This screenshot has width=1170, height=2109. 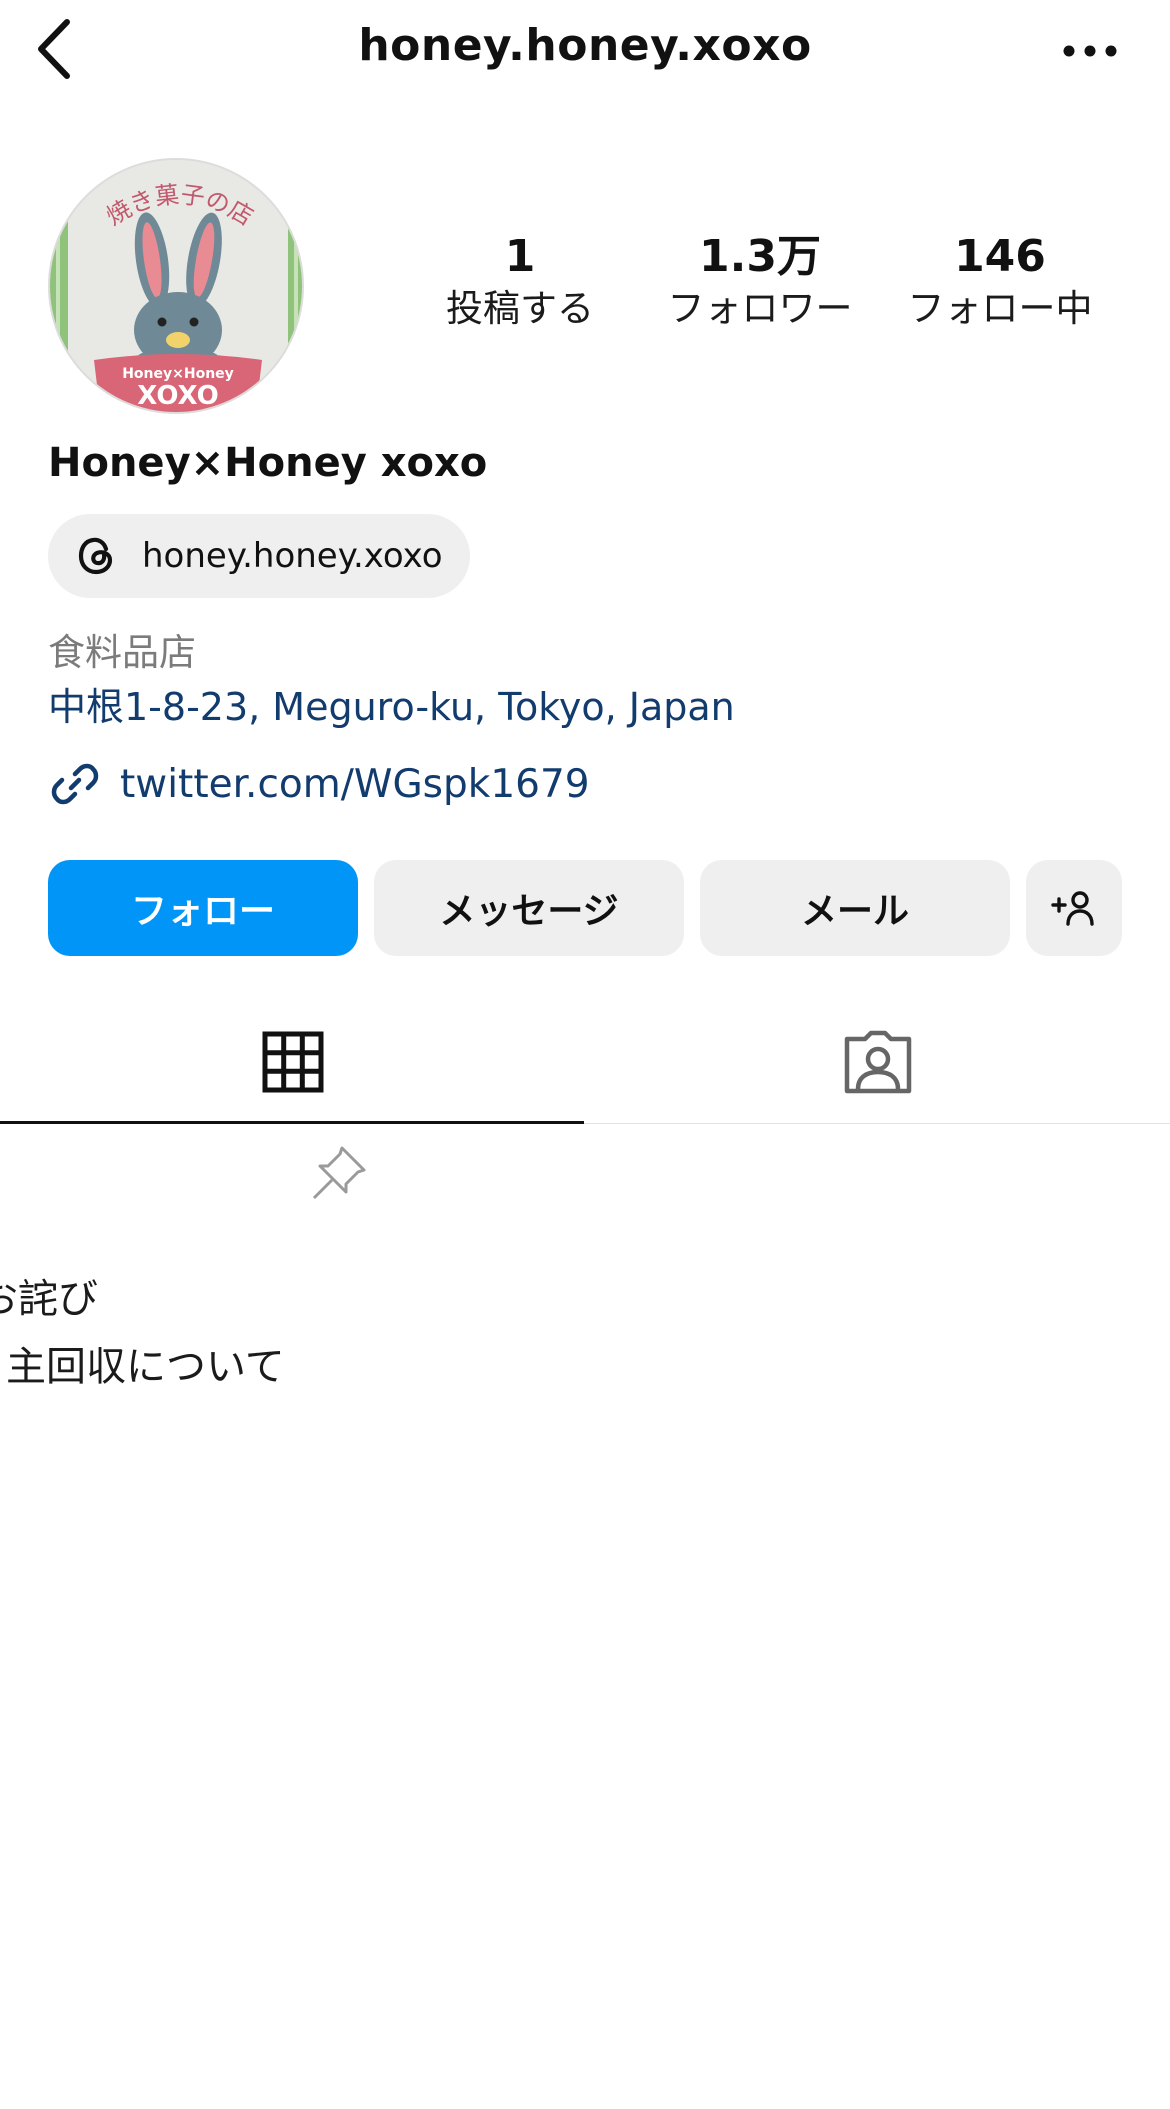 I want to click on posts-count: 1 投稿する, so click(x=520, y=282).